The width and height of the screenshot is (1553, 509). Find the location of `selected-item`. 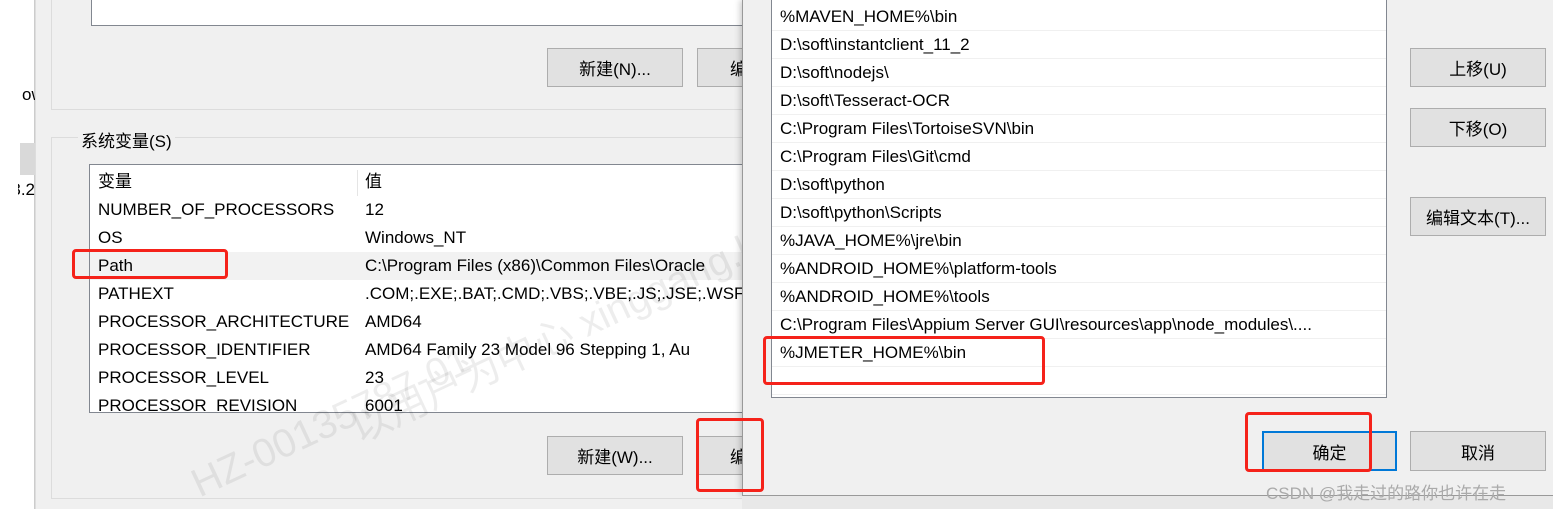

selected-item is located at coordinates (27, 159).